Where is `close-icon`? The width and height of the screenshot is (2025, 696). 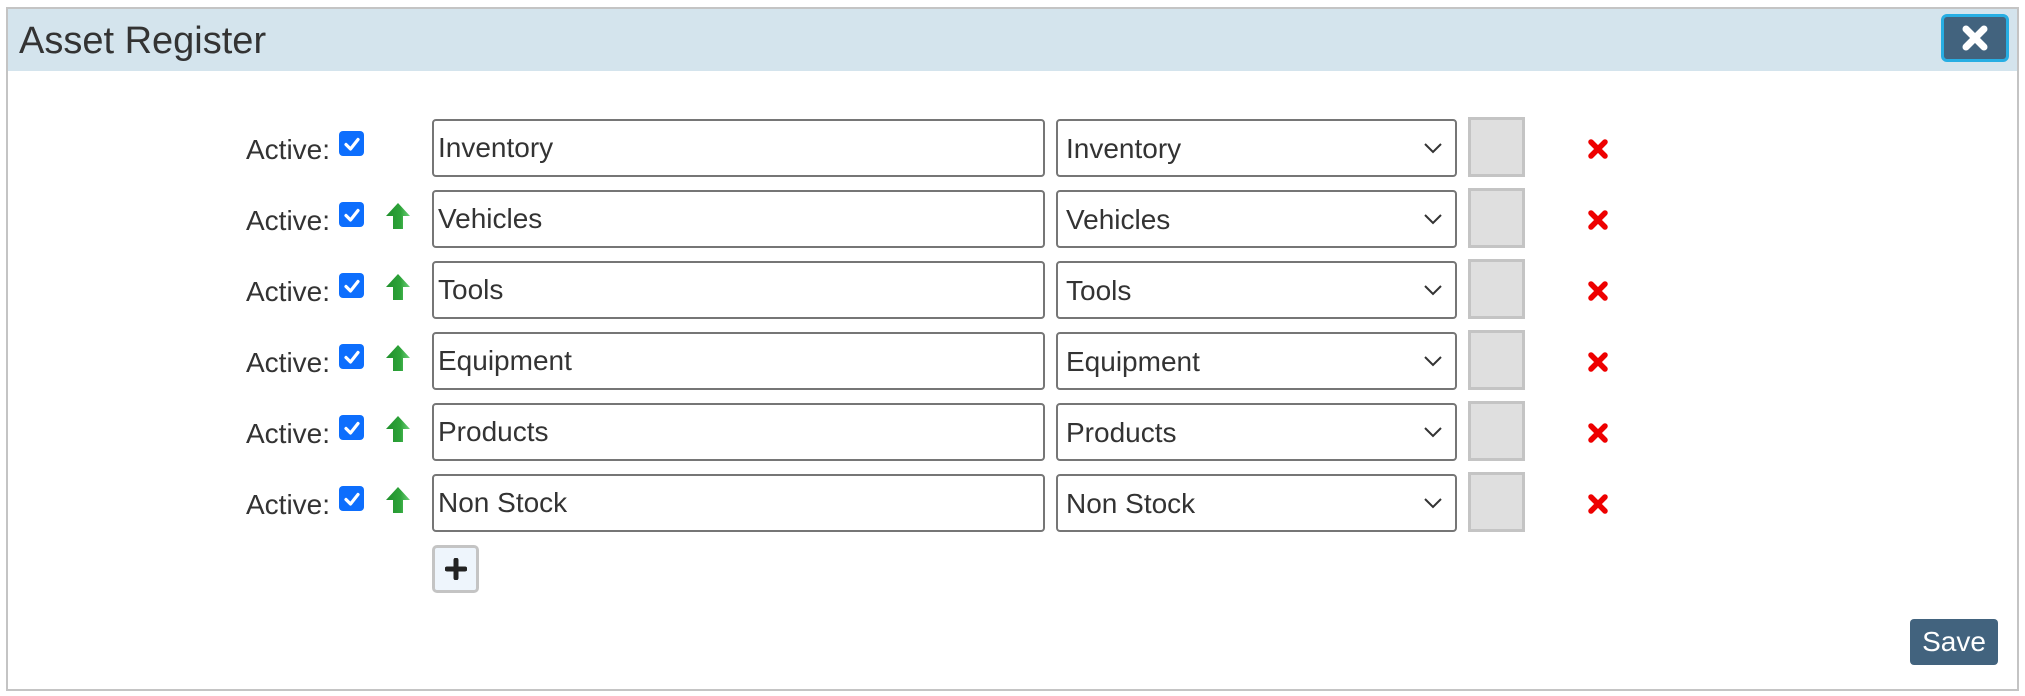
close-icon is located at coordinates (1975, 38).